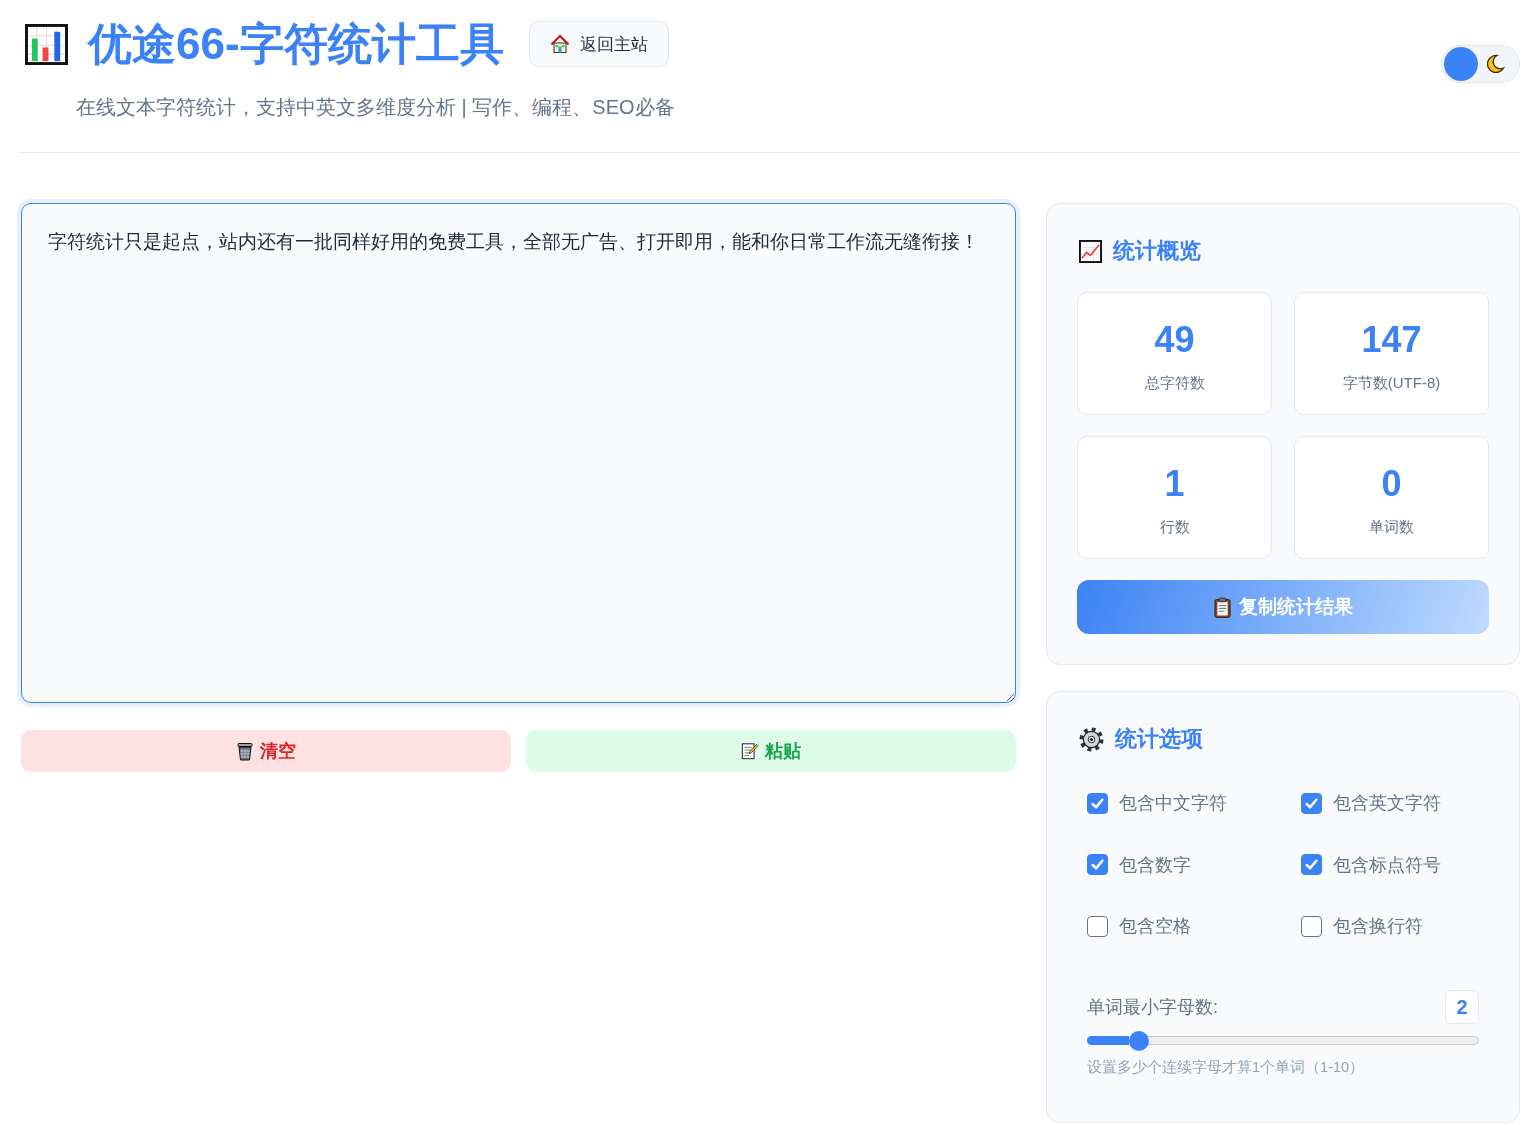 The image size is (1540, 1125). Describe the element at coordinates (1387, 803) in the screenshot. I see `option-label: 包含英文字符` at that location.